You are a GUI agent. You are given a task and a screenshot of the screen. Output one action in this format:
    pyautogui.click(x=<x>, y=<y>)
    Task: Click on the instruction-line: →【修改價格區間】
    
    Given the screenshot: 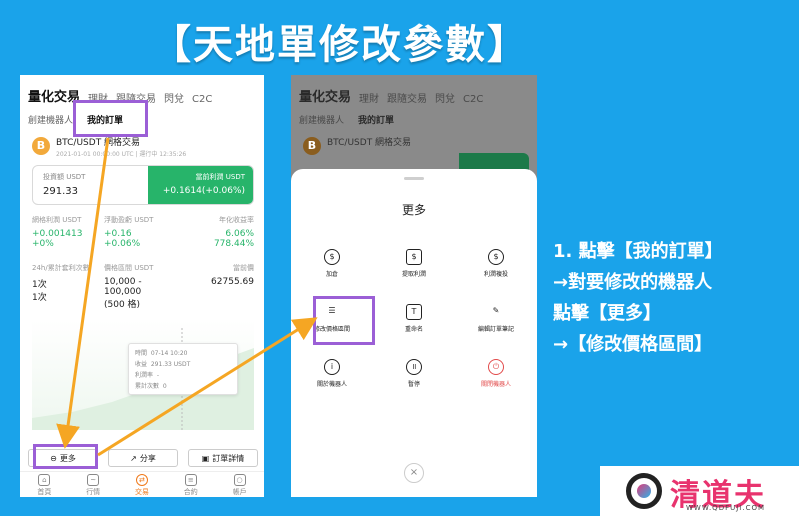 What is the action you would take?
    pyautogui.click(x=633, y=344)
    